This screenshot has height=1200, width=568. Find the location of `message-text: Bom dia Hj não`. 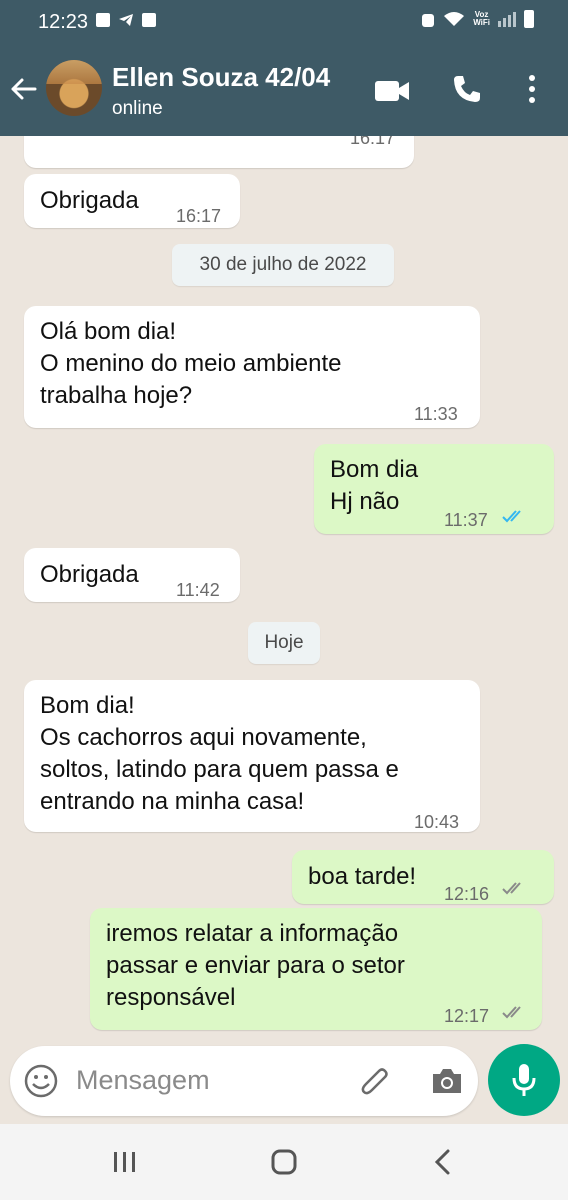

message-text: Bom dia Hj não is located at coordinates (374, 485).